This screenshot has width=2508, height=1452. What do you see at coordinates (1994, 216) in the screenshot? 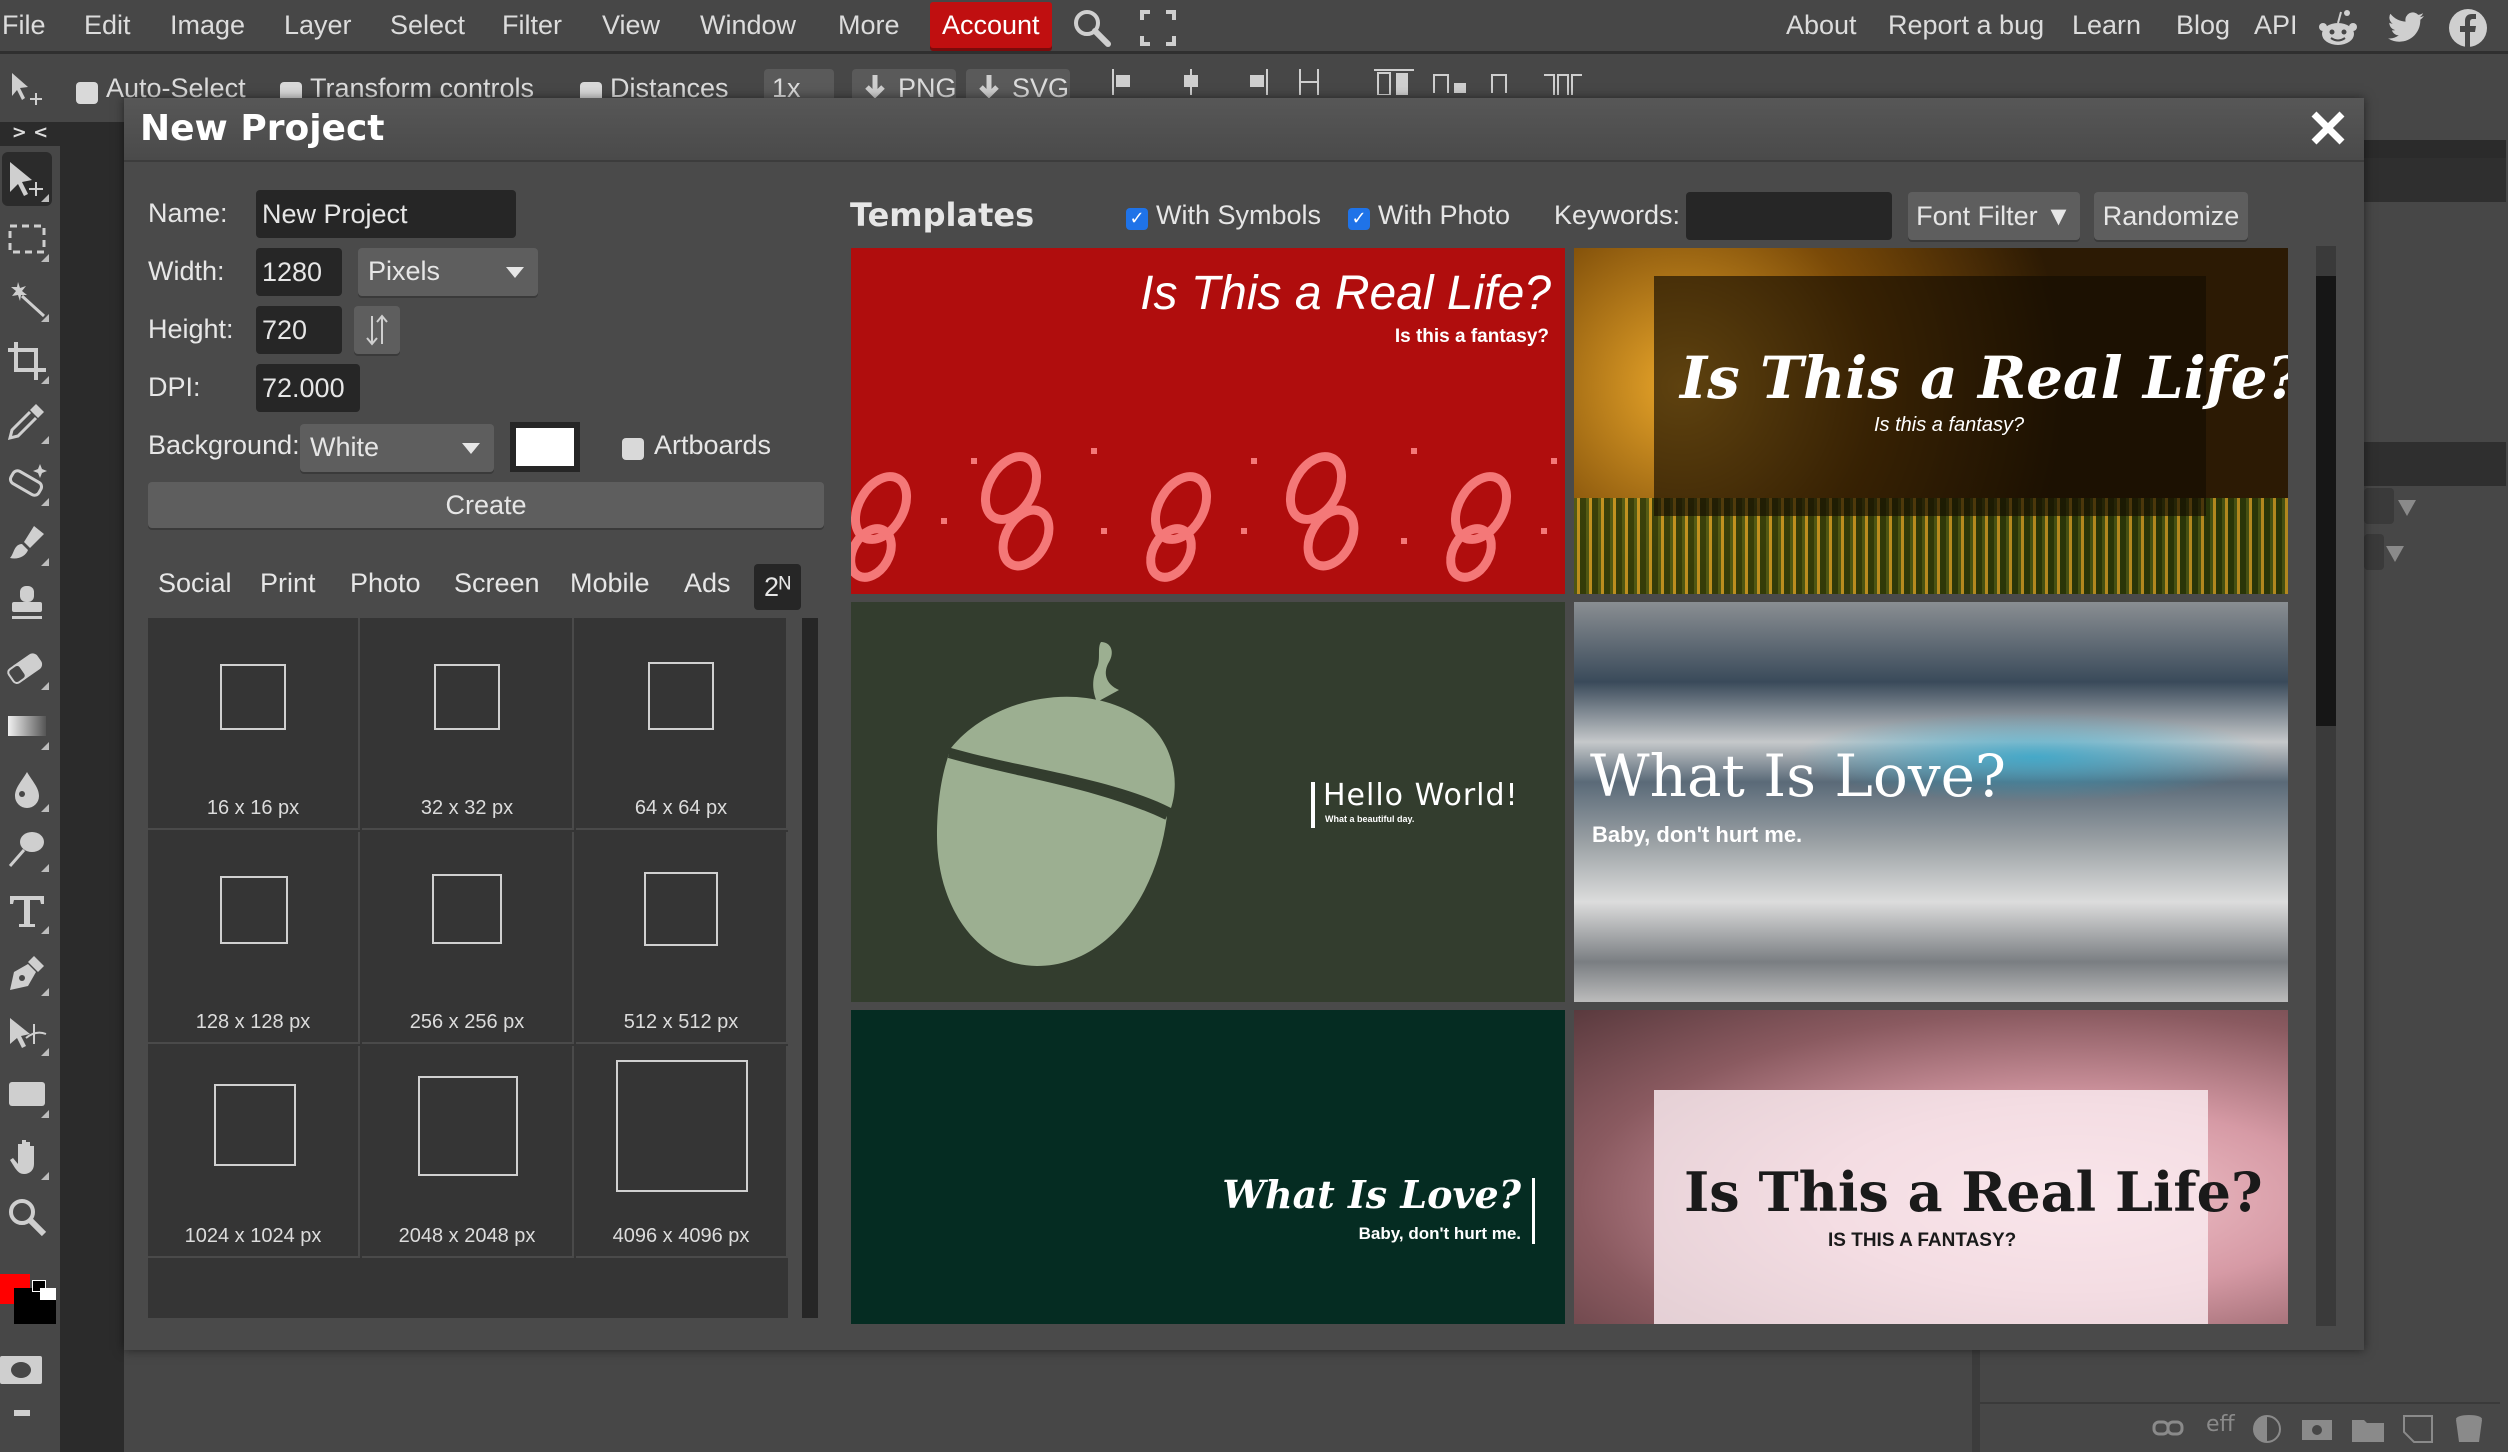
I see `font-filter-button: Font Filter ▼` at bounding box center [1994, 216].